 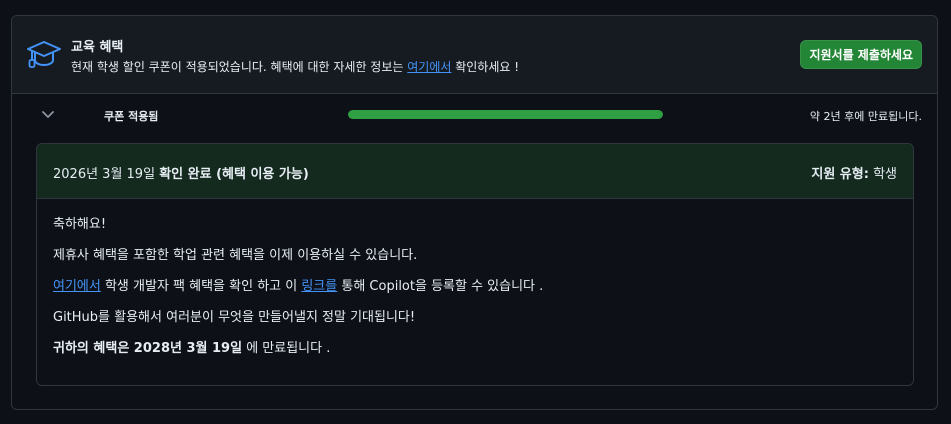 What do you see at coordinates (861, 54) in the screenshot?
I see `submit-application-button: 지원서를 제출하세요` at bounding box center [861, 54].